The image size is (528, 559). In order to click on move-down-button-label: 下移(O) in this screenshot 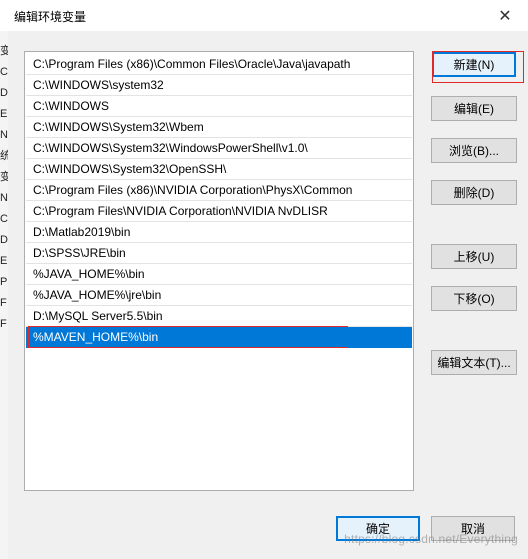, I will do `click(474, 299)`.